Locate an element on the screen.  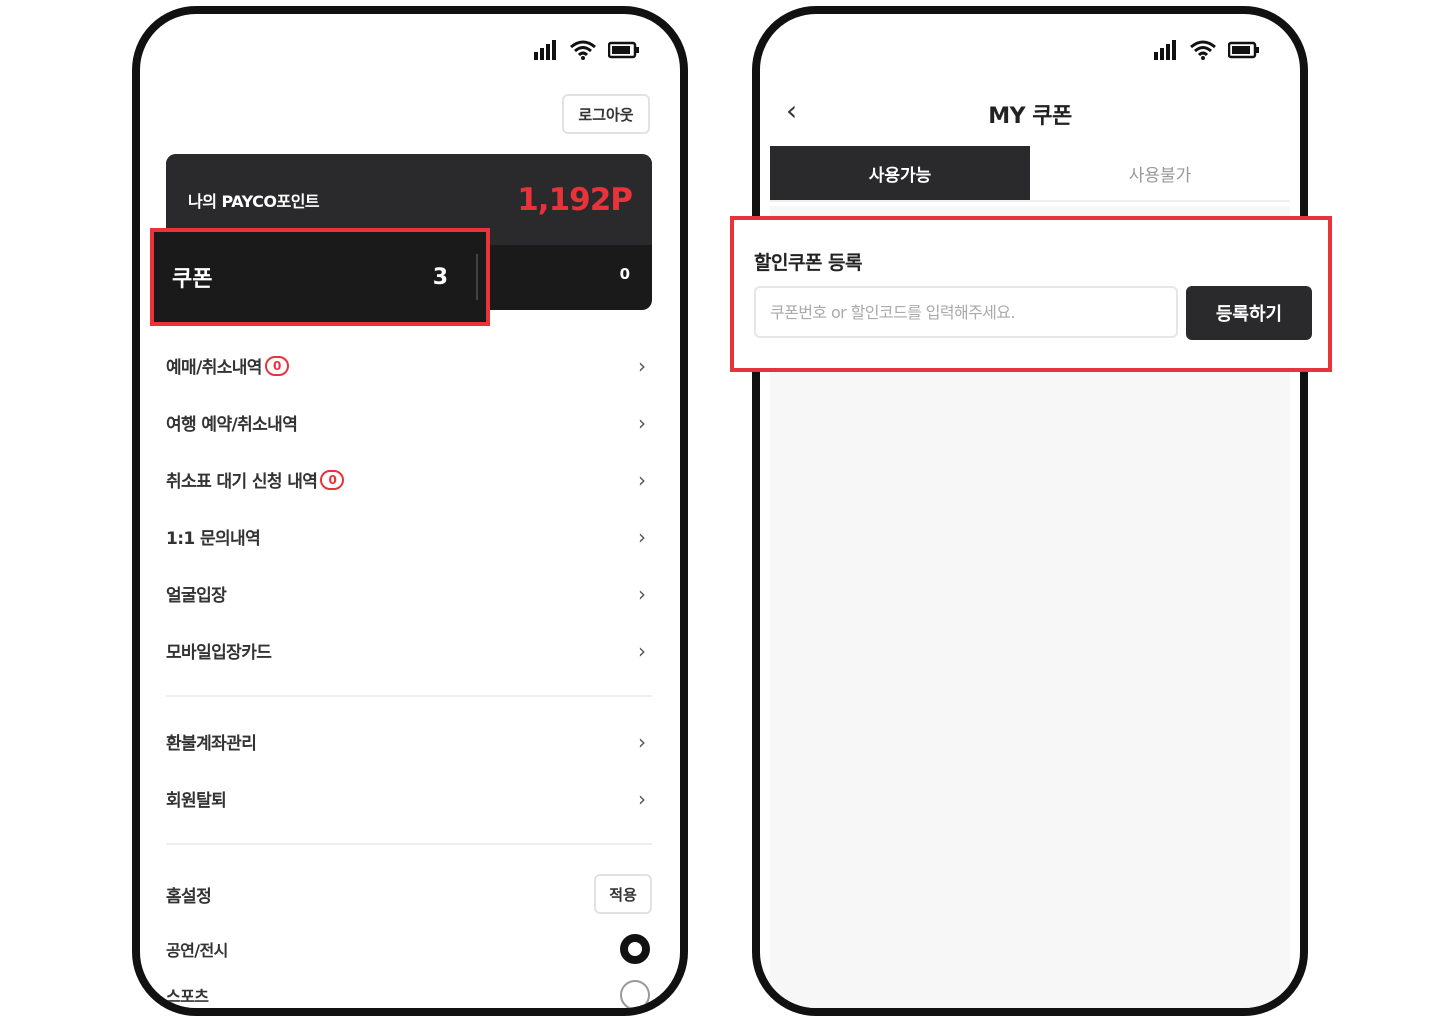
coupon-register-highlight: 할인쿠폰 등록 등록하기 is located at coordinates (1031, 294).